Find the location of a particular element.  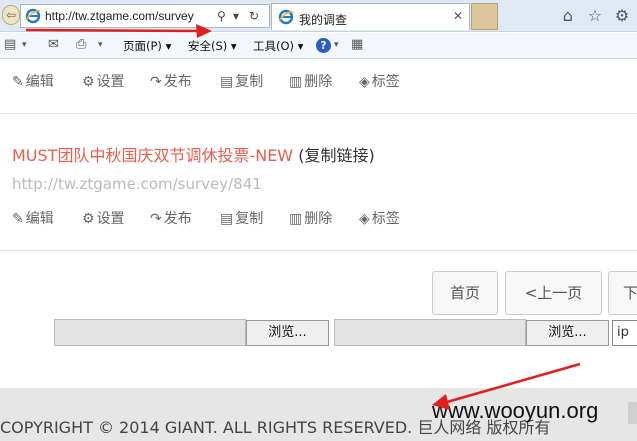

annotation-arrowhead-footer is located at coordinates (441, 402).